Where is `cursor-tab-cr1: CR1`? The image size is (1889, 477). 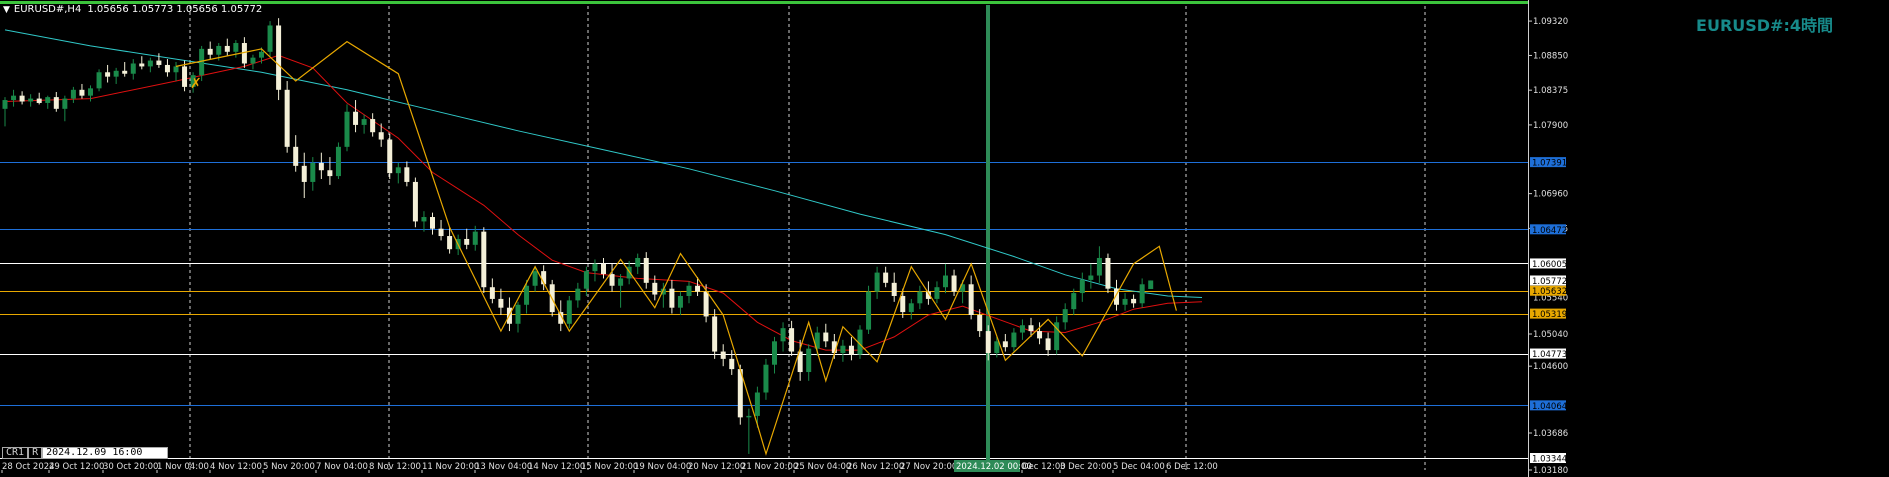
cursor-tab-cr1: CR1 is located at coordinates (15, 453).